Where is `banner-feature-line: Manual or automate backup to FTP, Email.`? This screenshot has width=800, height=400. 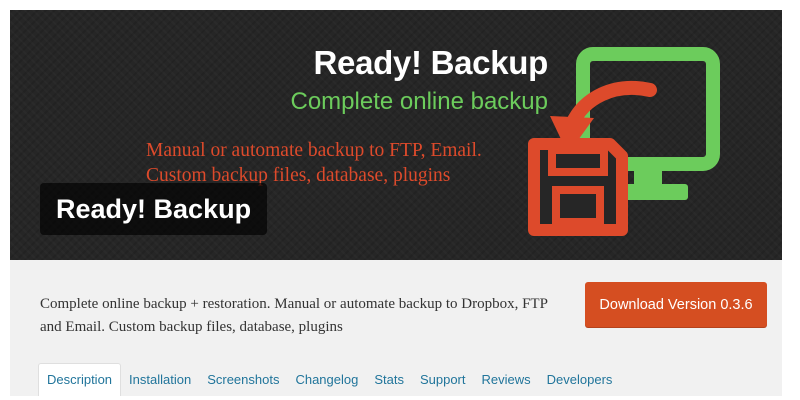
banner-feature-line: Manual or automate backup to FTP, Email. is located at coordinates (314, 150).